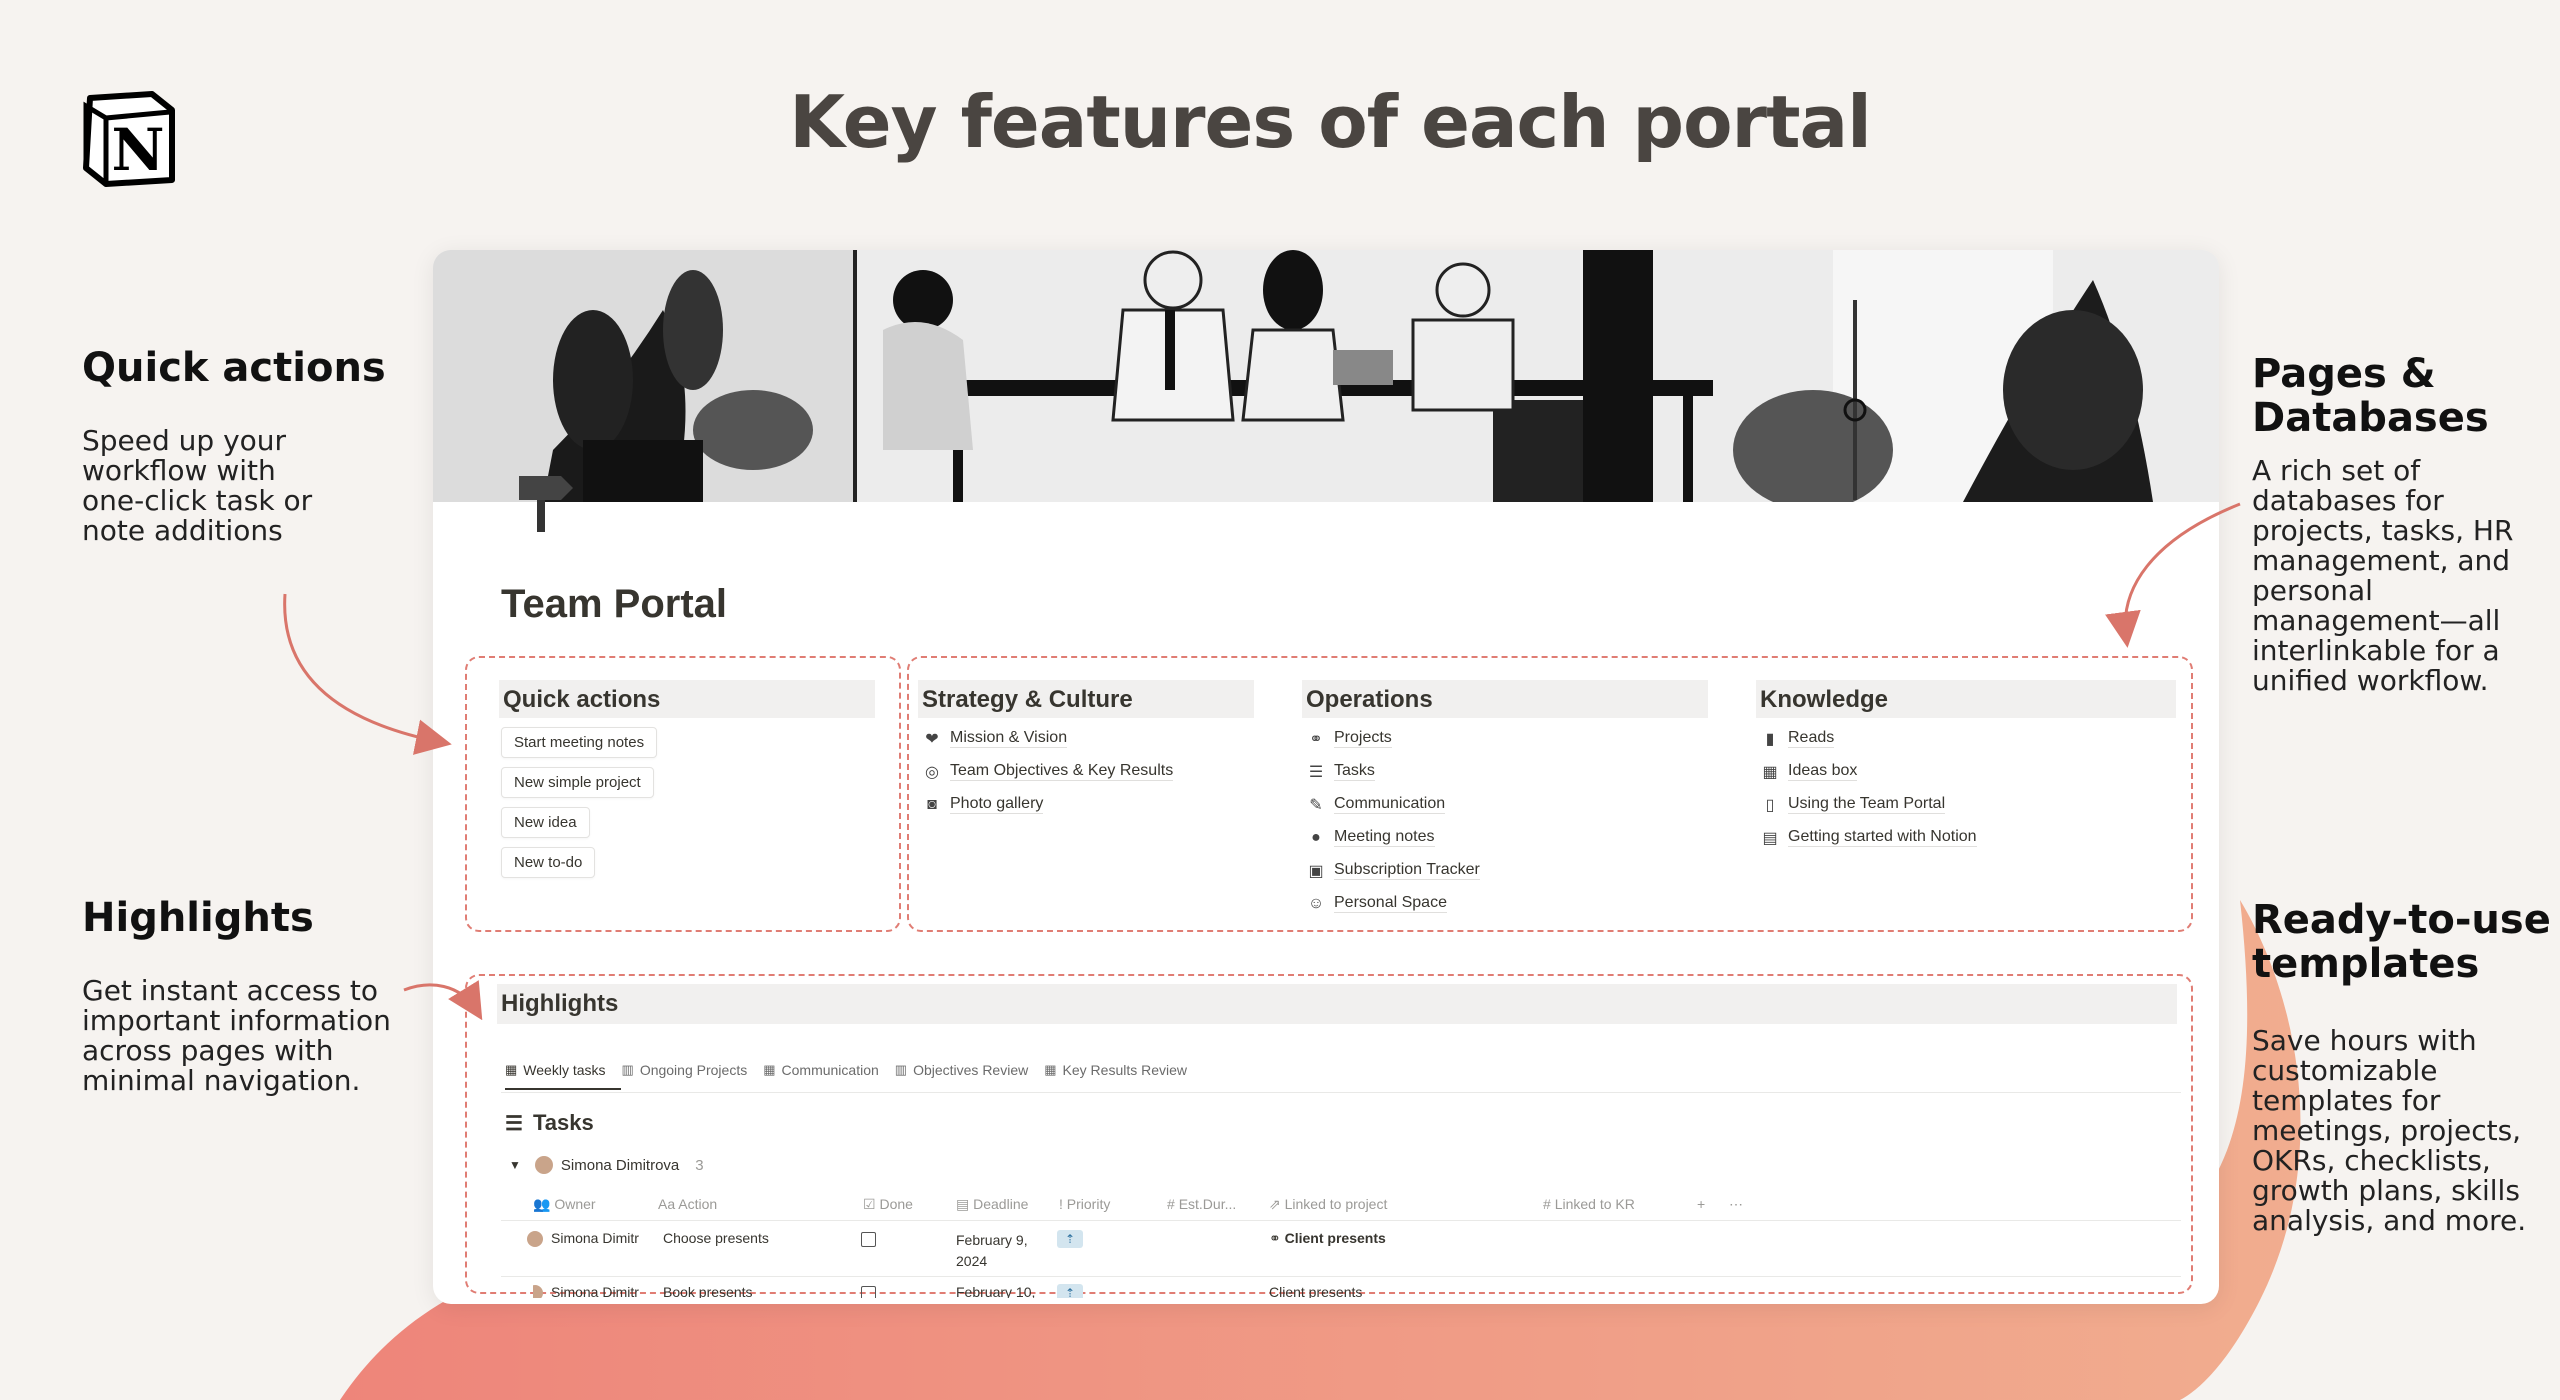  Describe the element at coordinates (627, 1069) in the screenshot. I see `board-icon: ▥` at that location.